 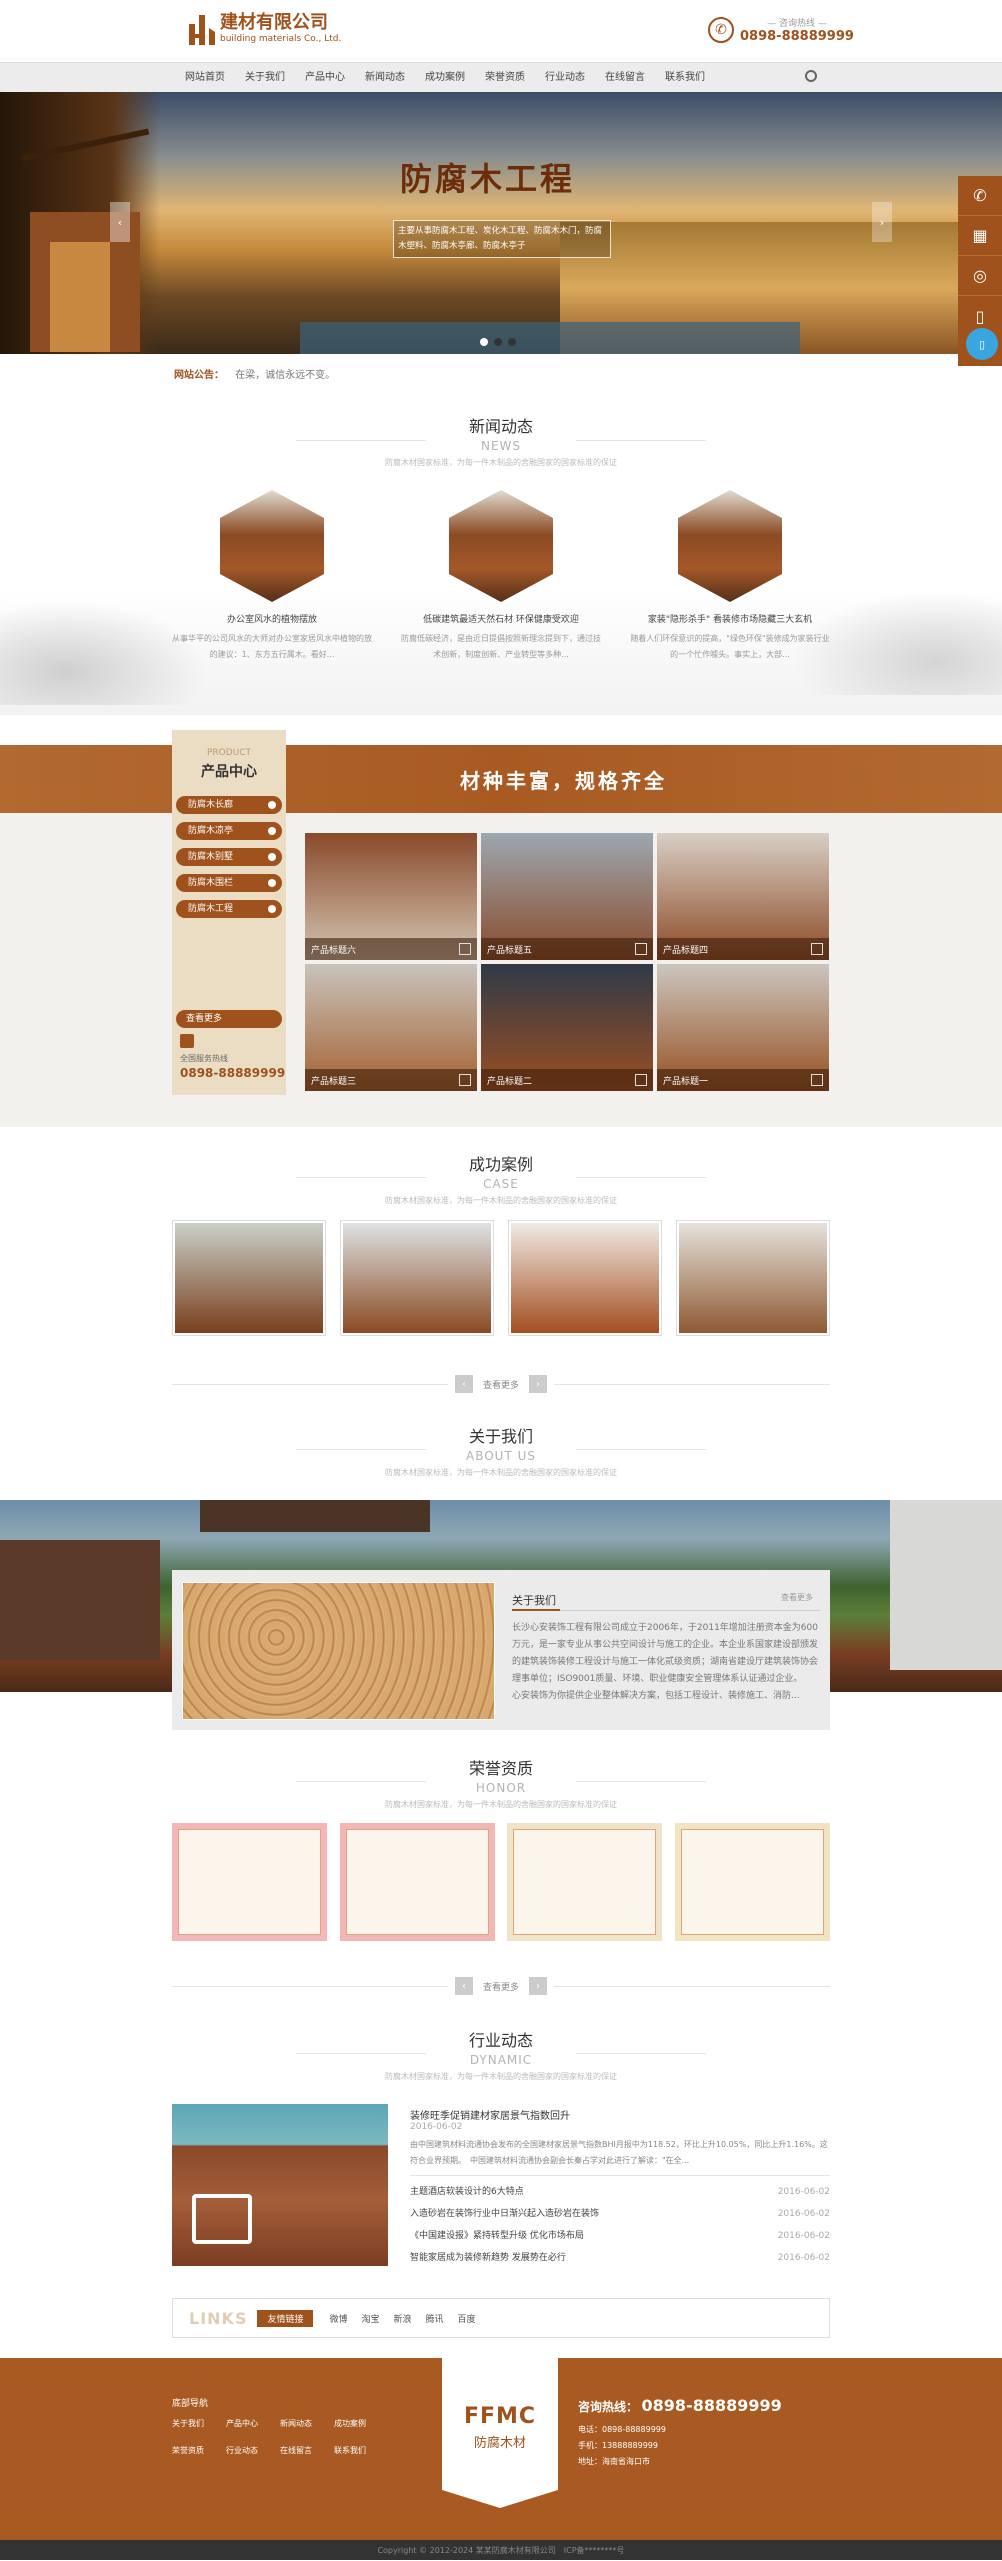 What do you see at coordinates (285, 2318) in the screenshot?
I see `links-tag: 友情链接` at bounding box center [285, 2318].